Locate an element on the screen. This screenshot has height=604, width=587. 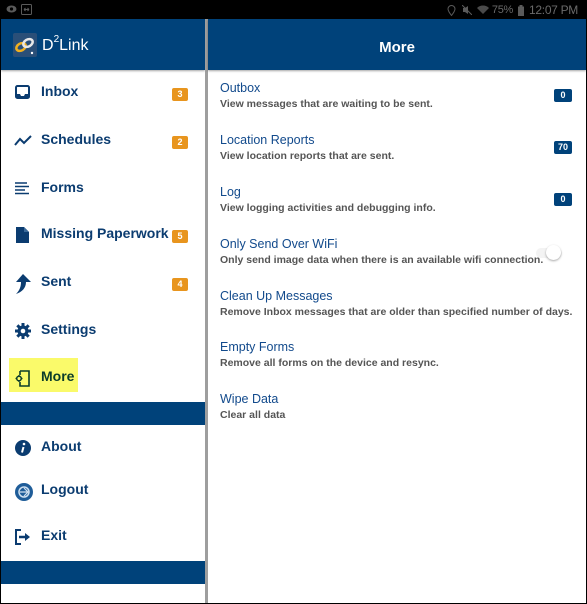
page-title: More is located at coordinates (397, 47).